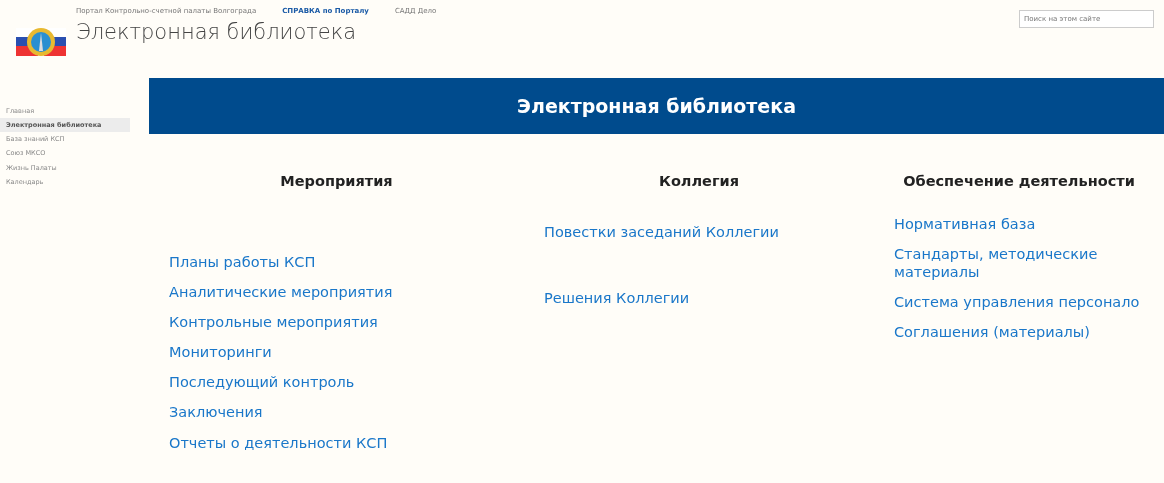 The height and width of the screenshot is (483, 1164). What do you see at coordinates (656, 106) in the screenshot?
I see `page-banner: Электронная библиотека` at bounding box center [656, 106].